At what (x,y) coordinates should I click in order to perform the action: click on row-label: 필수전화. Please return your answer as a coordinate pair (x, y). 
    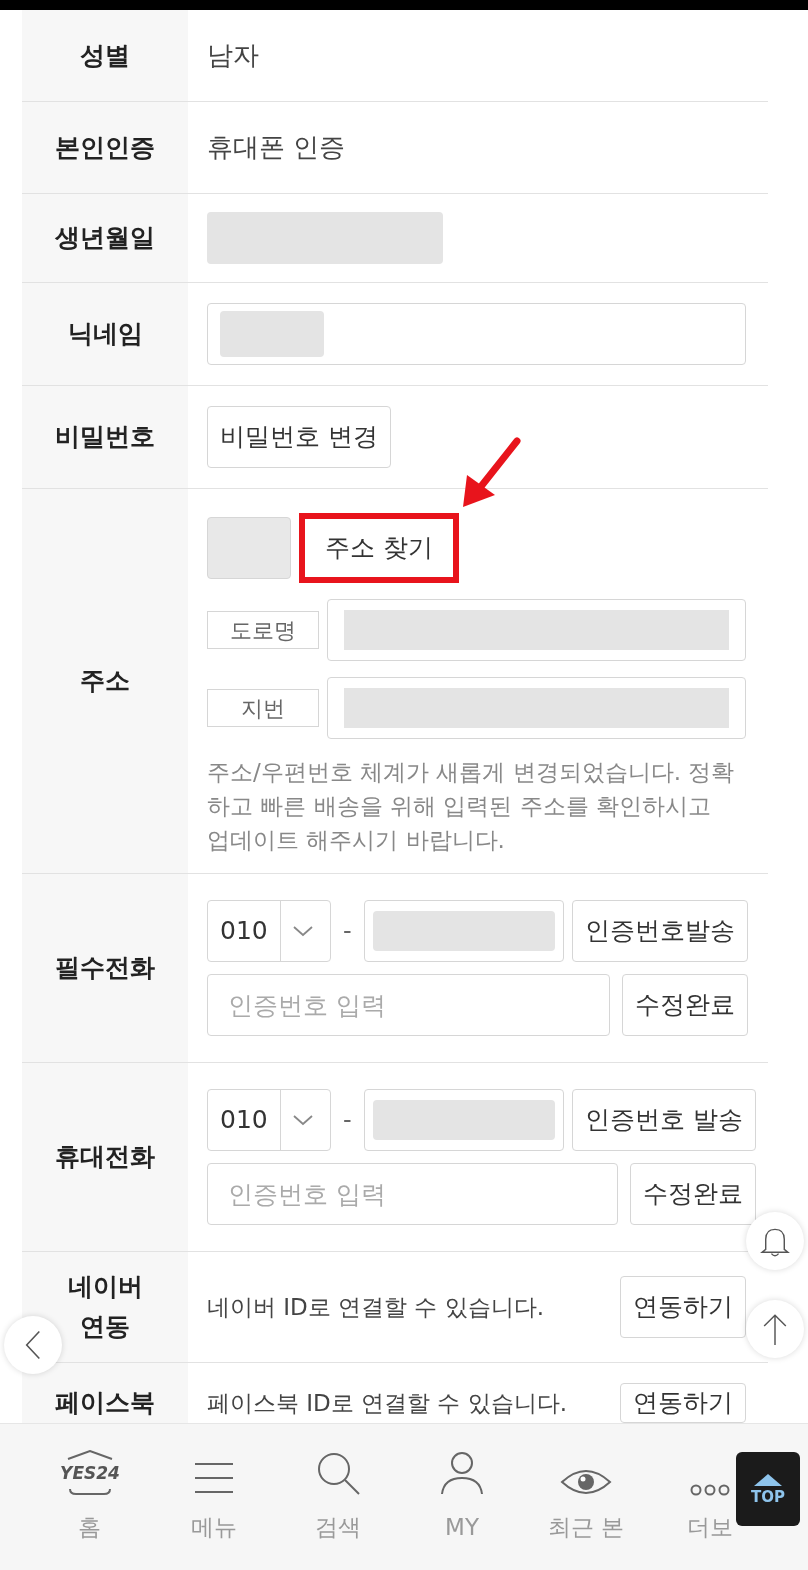
    Looking at the image, I should click on (105, 968).